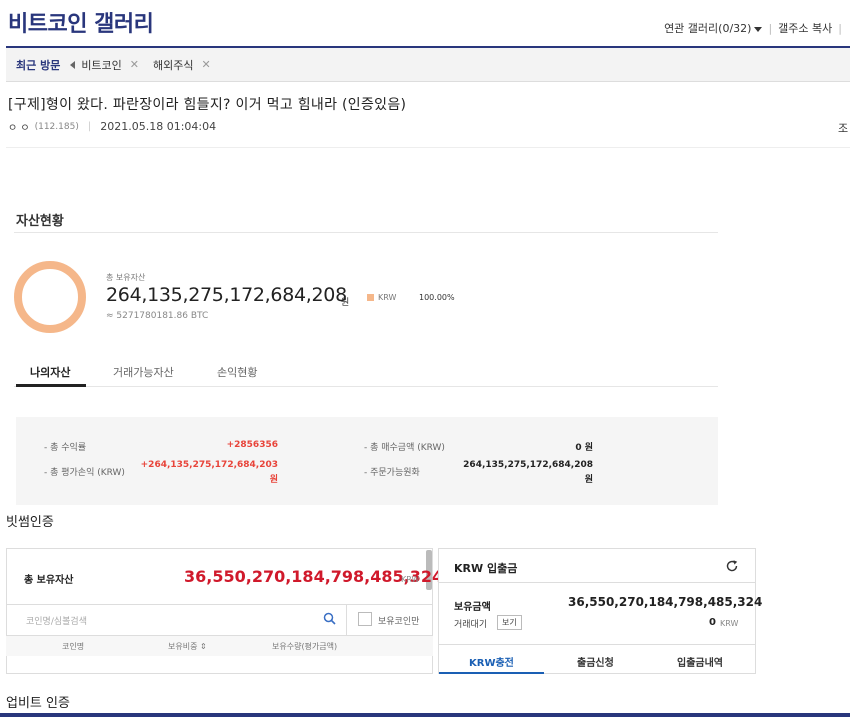 The width and height of the screenshot is (850, 717). I want to click on refresh-icon, so click(732, 566).